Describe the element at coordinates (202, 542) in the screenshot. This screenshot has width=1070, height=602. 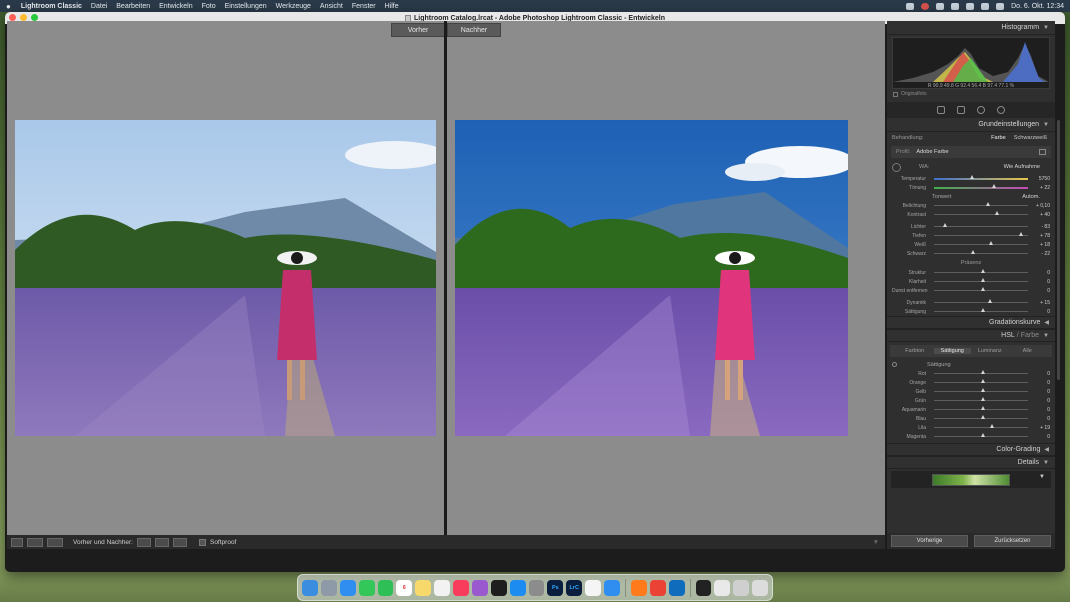
I see `softproof-checkbox` at that location.